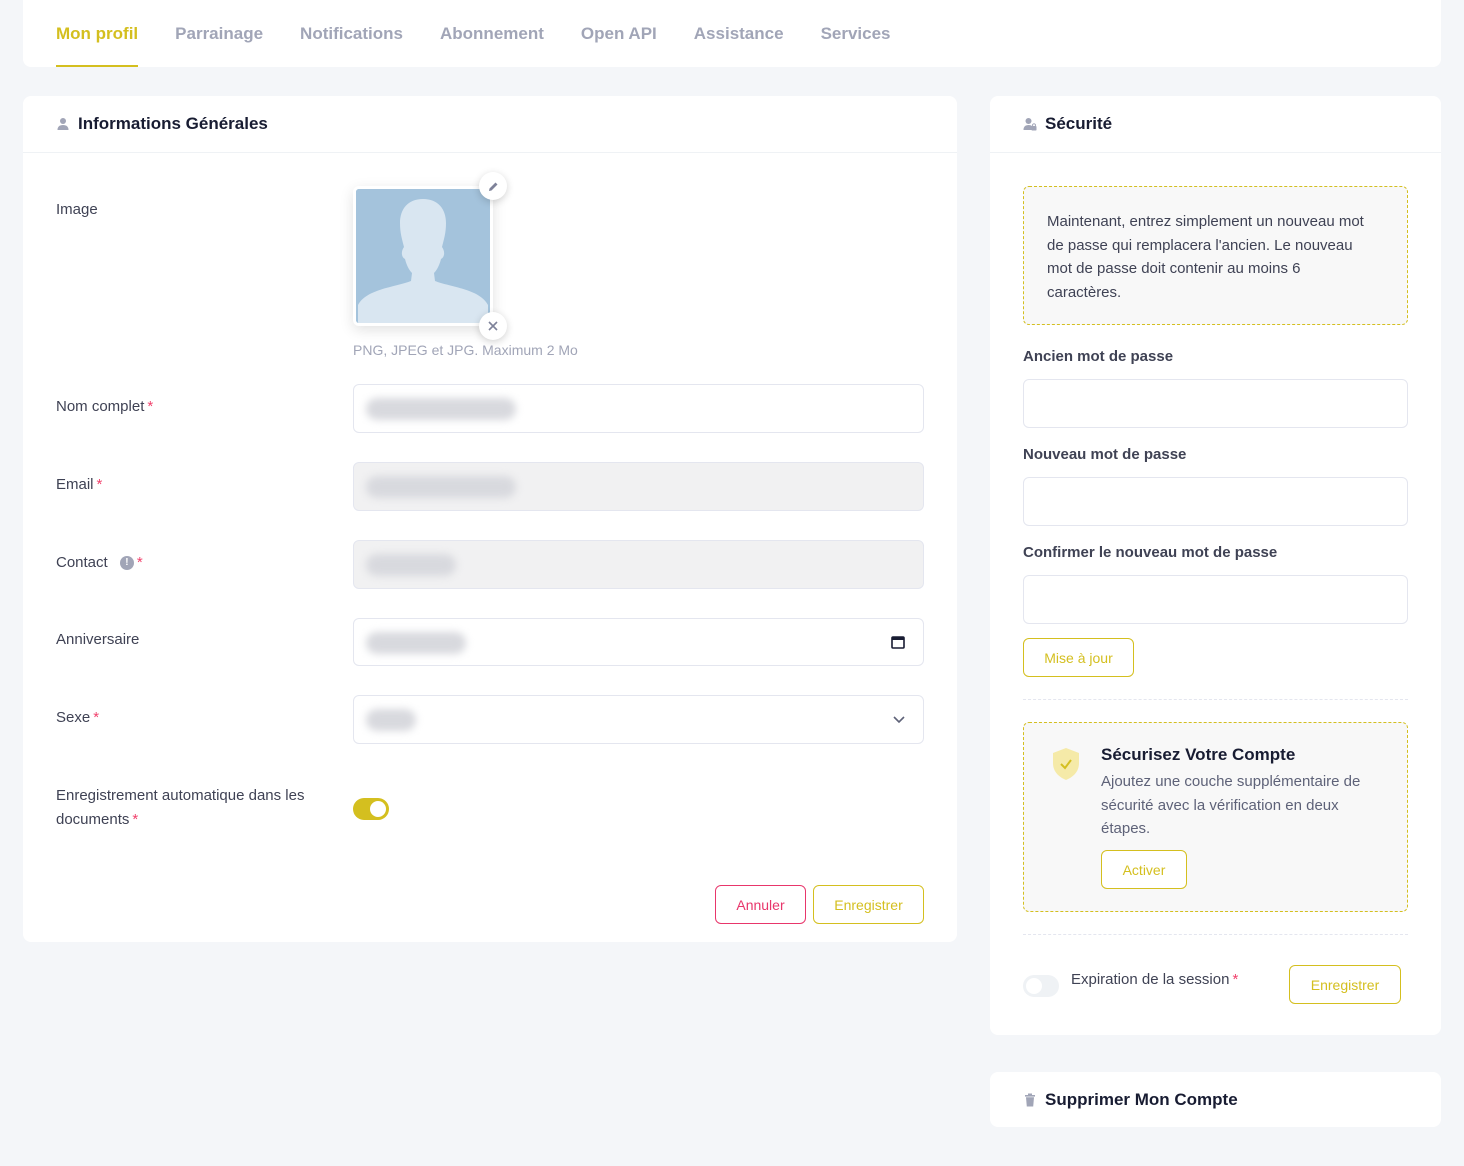 Image resolution: width=1464 pixels, height=1166 pixels. I want to click on image-label: Image, so click(77, 209).